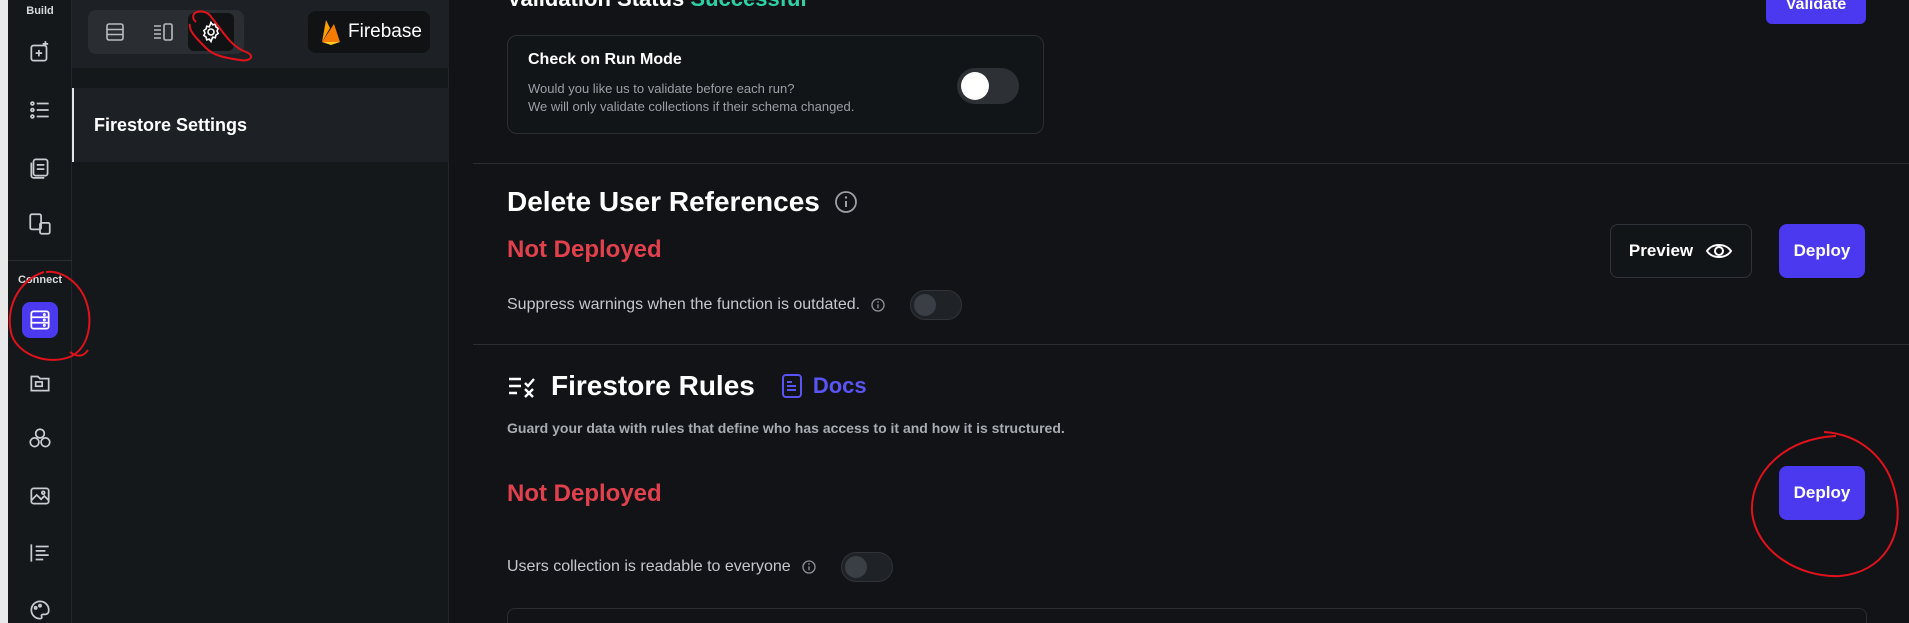 Image resolution: width=1909 pixels, height=623 pixels. I want to click on firebase-button: Firebase, so click(369, 32).